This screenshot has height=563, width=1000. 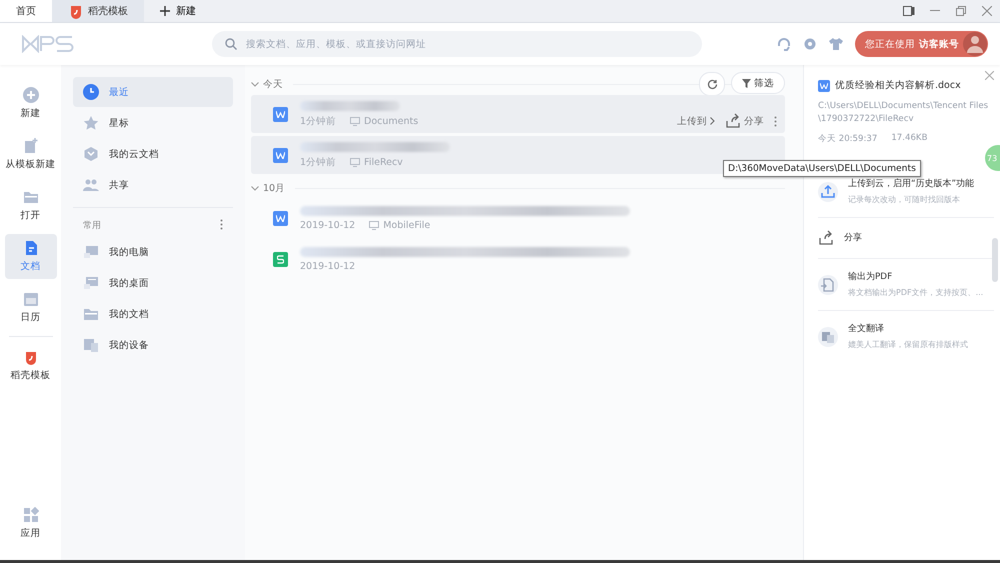 I want to click on sidebar-item: 打开, so click(x=30, y=205).